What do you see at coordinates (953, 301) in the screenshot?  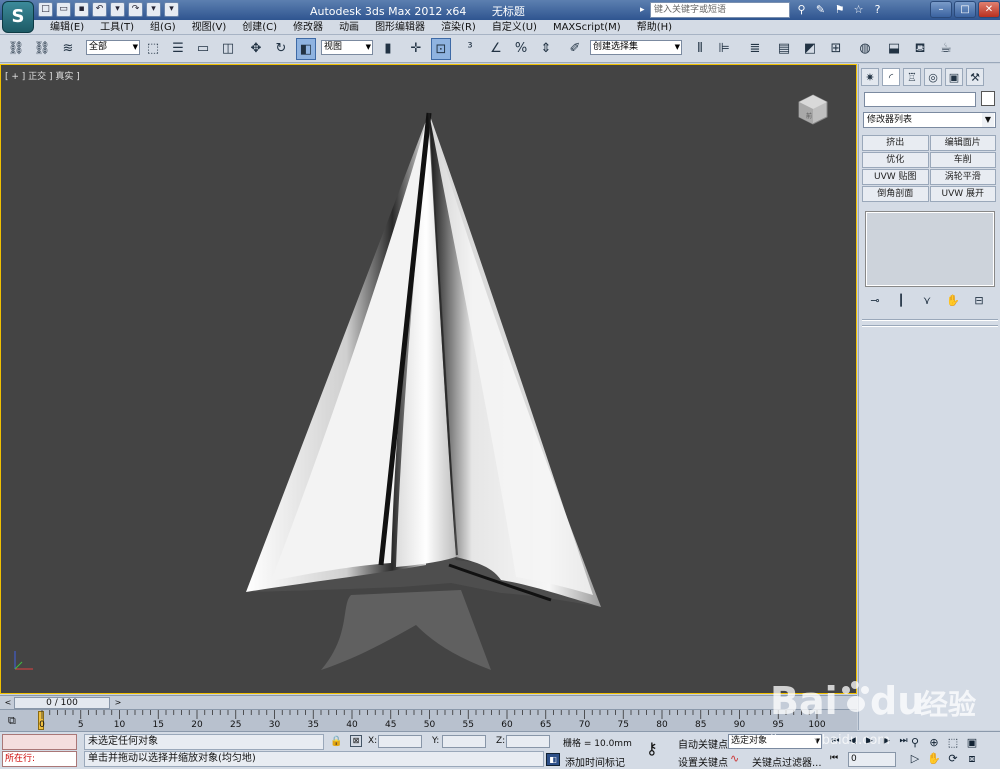 I see `remove-modifier-icon: ✋` at bounding box center [953, 301].